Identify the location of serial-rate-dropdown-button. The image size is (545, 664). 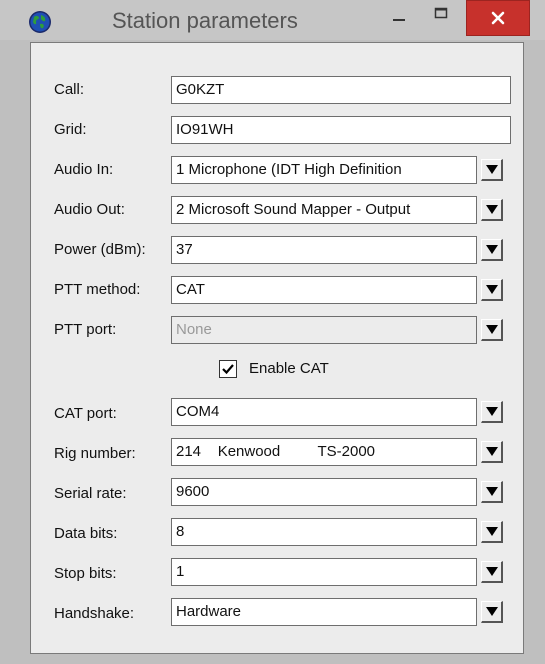
(492, 492).